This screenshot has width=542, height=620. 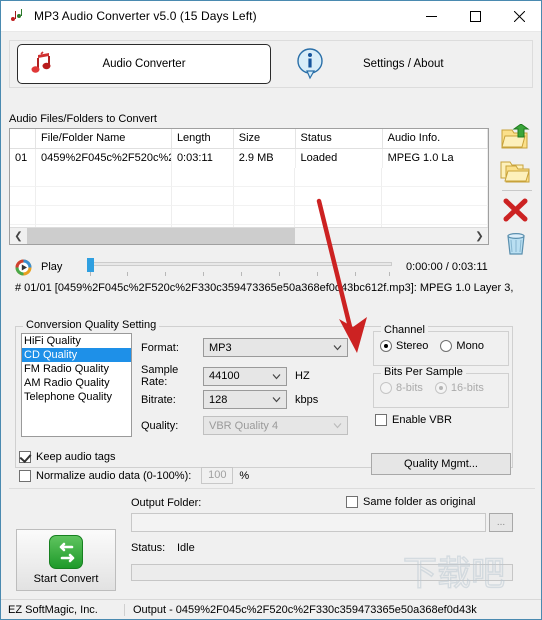 I want to click on channel-group: Channel Stereo Mono, so click(x=441, y=345).